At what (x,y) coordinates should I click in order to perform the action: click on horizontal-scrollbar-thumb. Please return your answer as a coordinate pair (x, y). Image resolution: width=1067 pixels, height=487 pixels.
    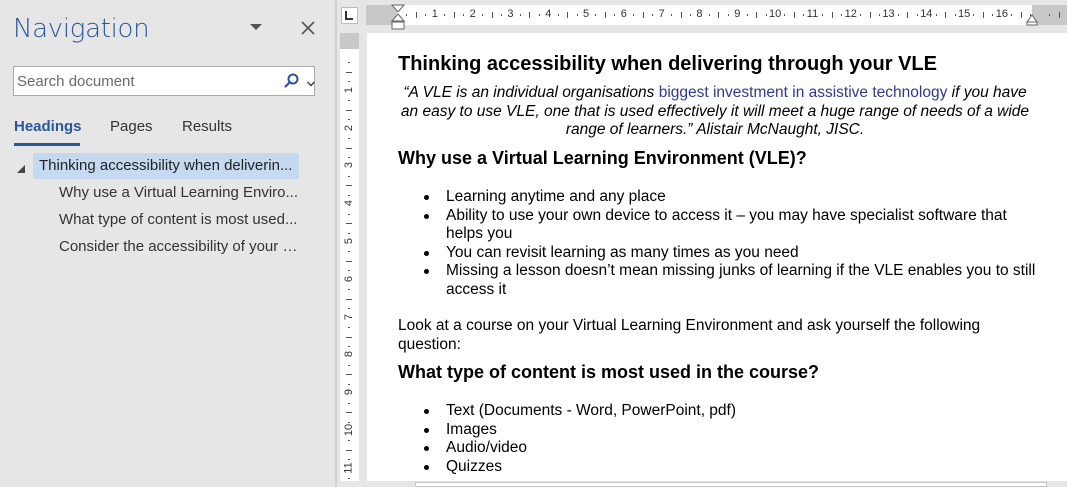
    Looking at the image, I should click on (731, 484).